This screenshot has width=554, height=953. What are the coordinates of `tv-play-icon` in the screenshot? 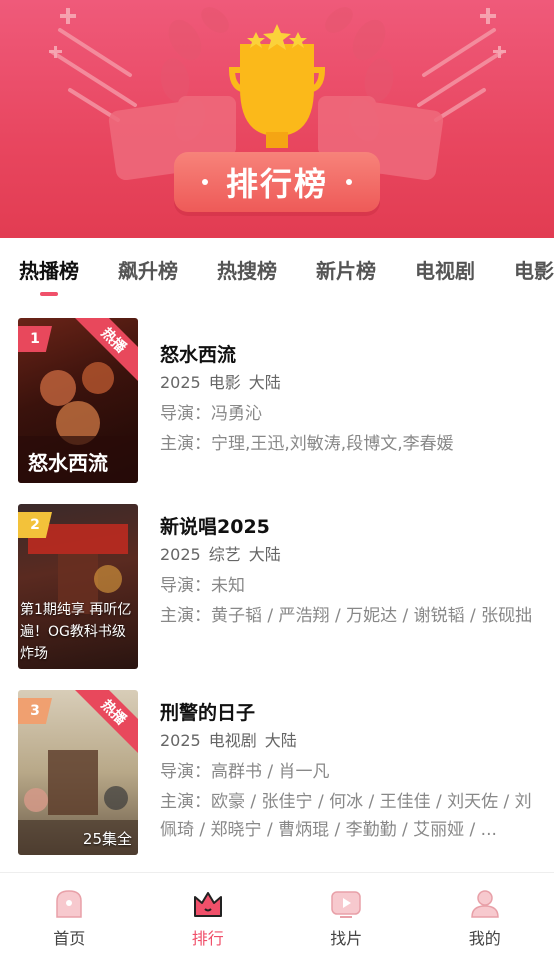 It's located at (346, 904).